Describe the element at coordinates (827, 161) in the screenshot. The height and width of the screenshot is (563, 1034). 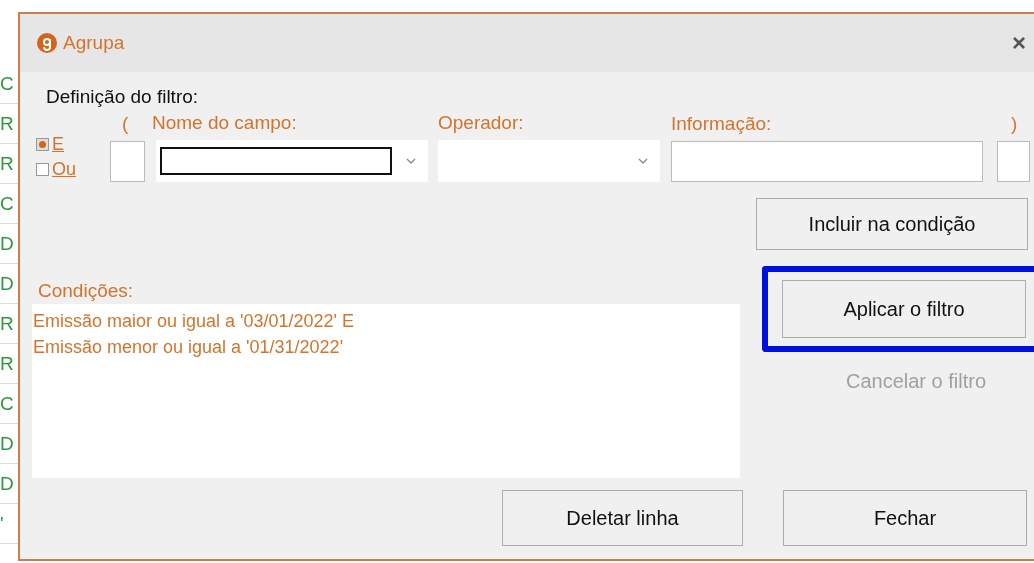
I see `info-field` at that location.